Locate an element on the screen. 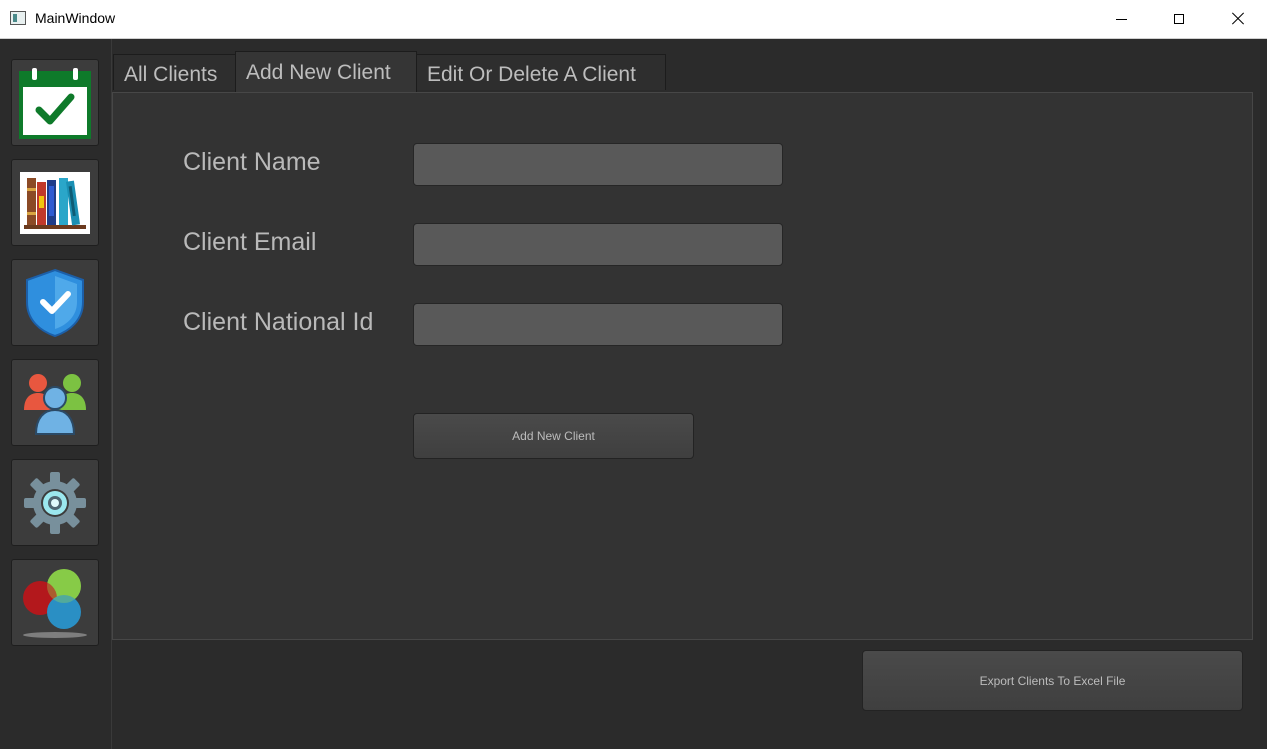 This screenshot has height=749, width=1267. maximize-icon is located at coordinates (1179, 19).